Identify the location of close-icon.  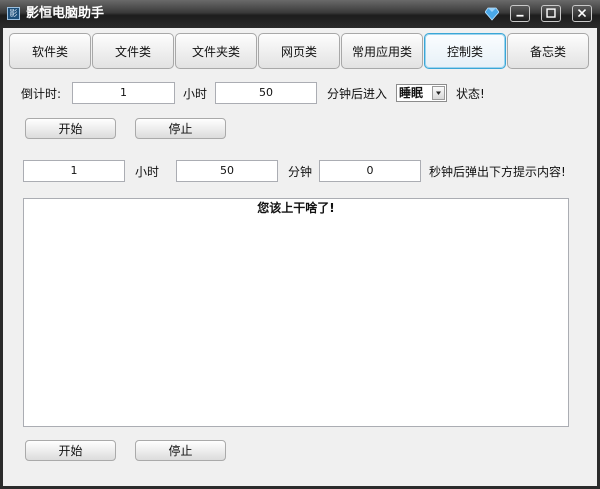
(582, 13).